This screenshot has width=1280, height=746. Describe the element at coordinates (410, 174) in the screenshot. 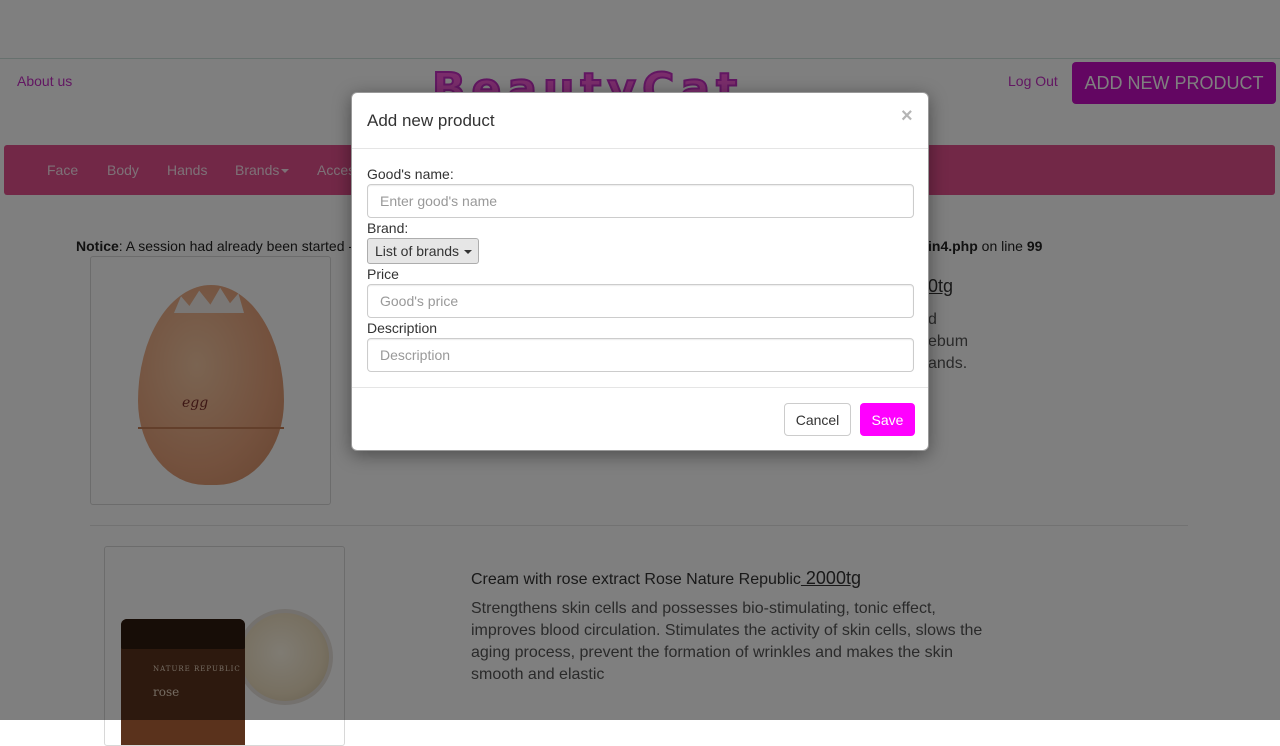

I see `goods-name-label: Good's name:` at that location.